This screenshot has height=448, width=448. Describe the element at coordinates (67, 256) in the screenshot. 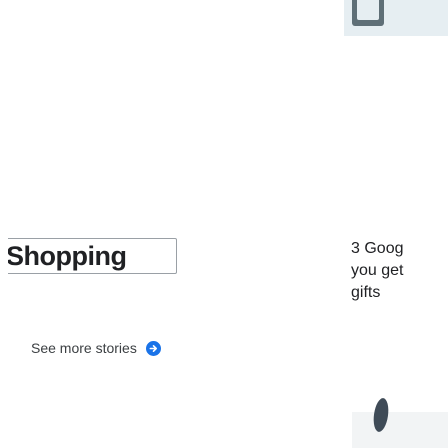

I see `chip-label: Shopping` at that location.